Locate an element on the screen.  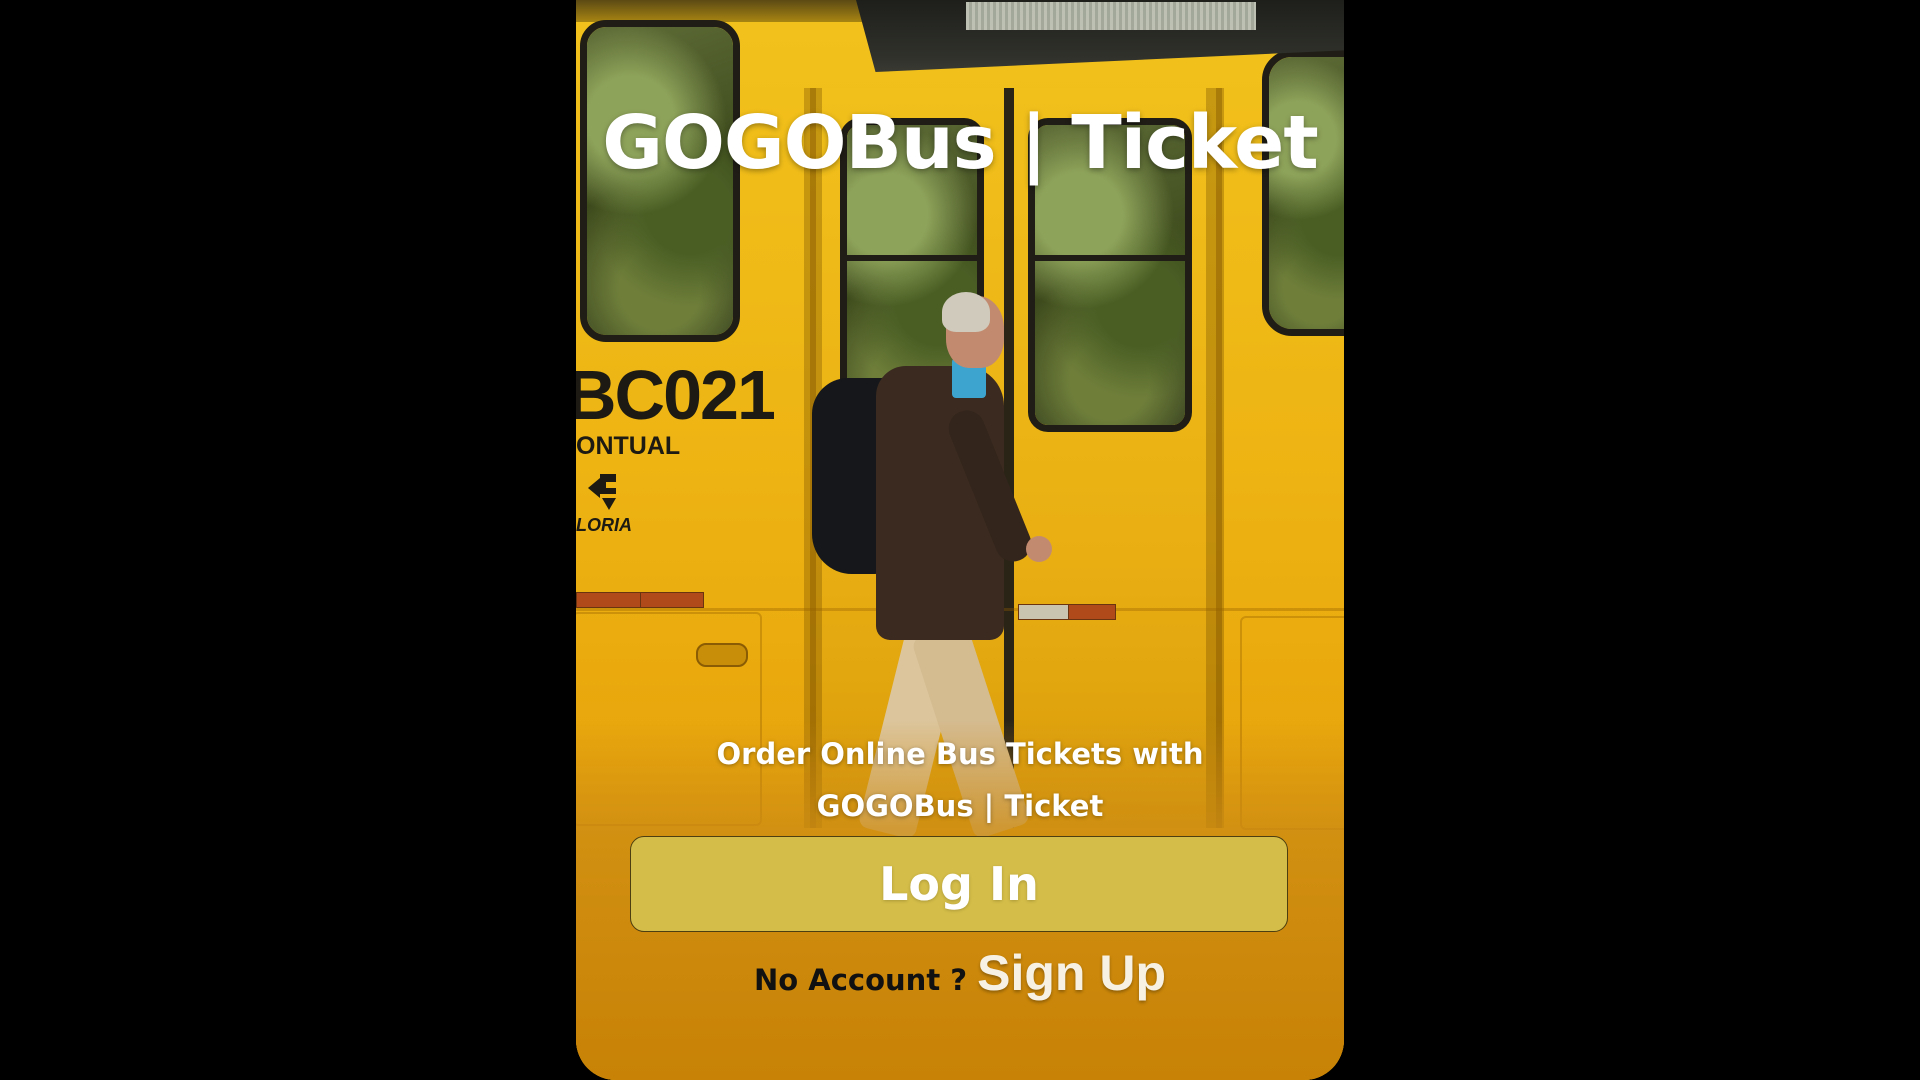
signup-row: No Account ? Sign Up is located at coordinates (960, 974).